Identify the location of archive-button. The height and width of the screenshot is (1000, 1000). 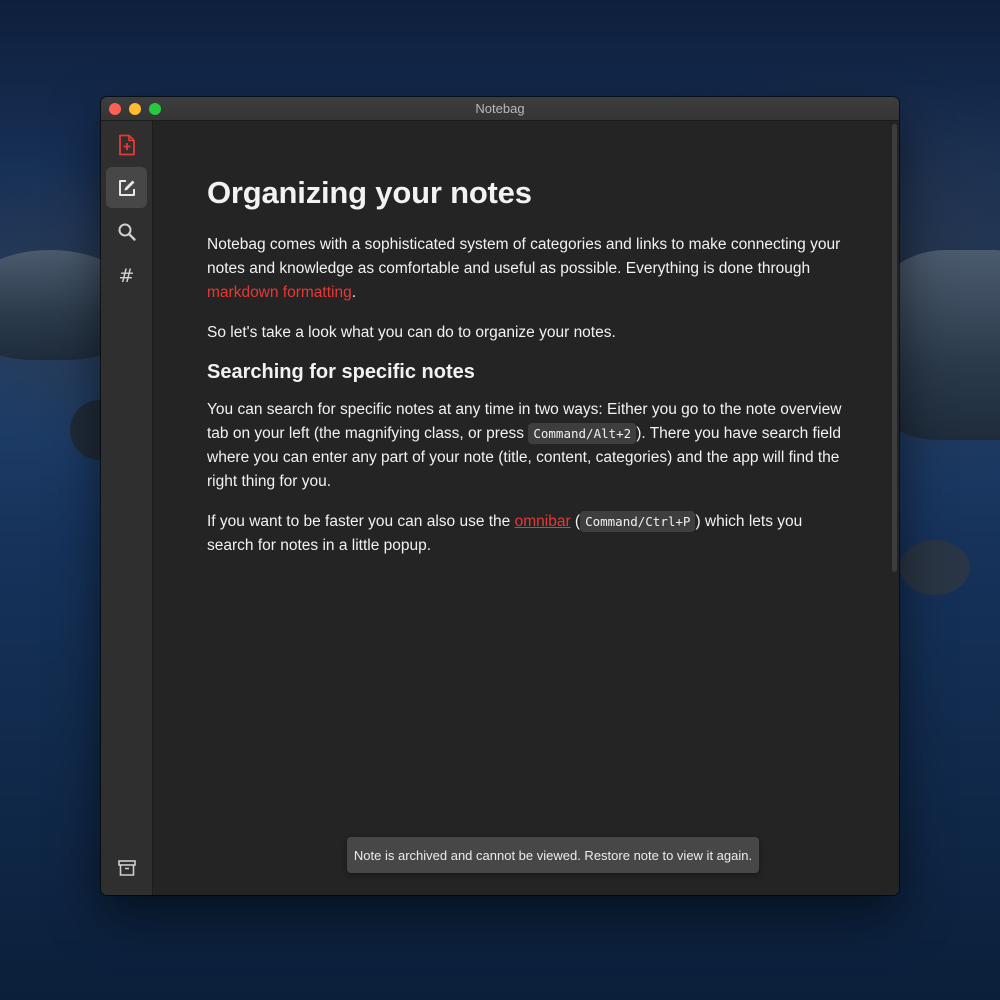
(126, 867).